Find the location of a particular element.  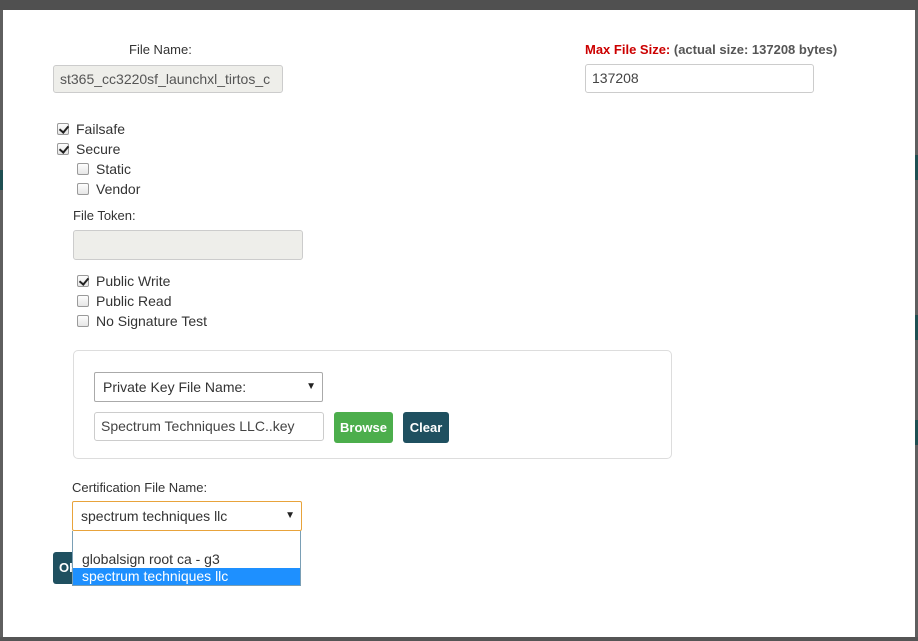

no-signature-test-checkbox-row: No Signature Test is located at coordinates (142, 321).